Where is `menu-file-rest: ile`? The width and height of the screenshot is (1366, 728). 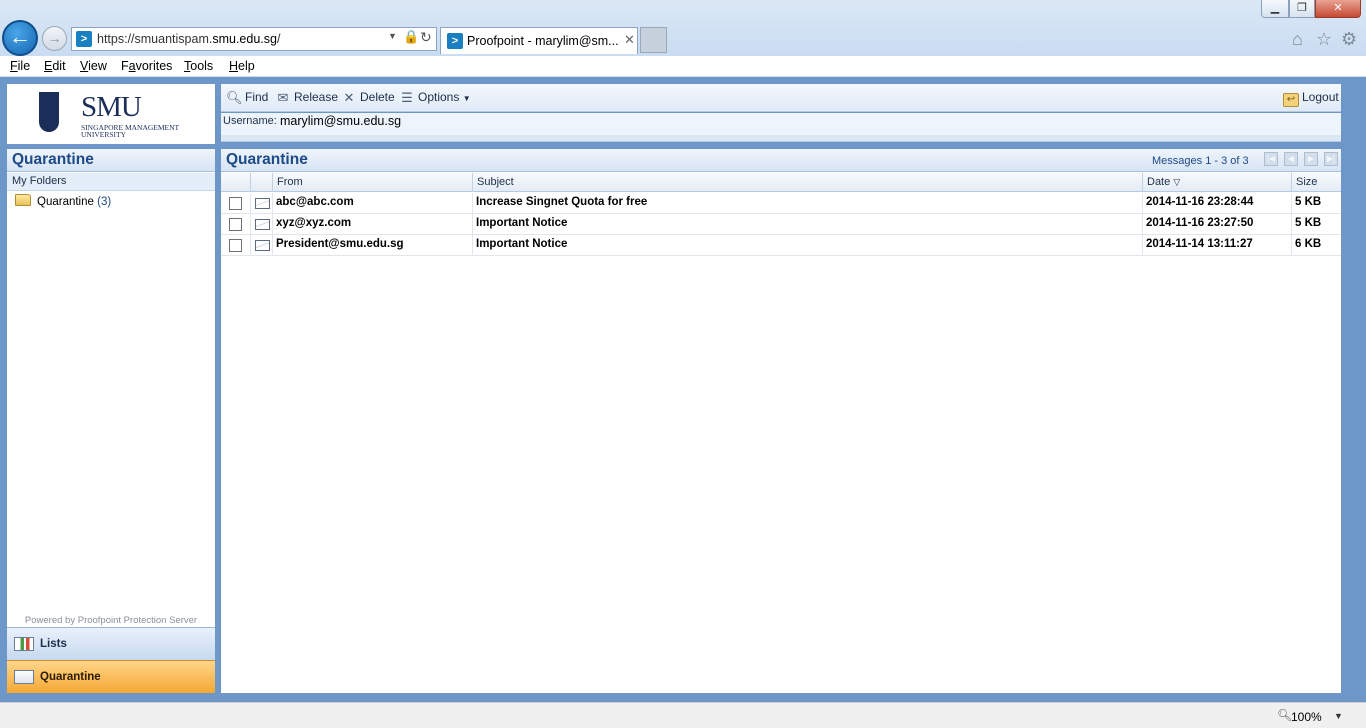 menu-file-rest: ile is located at coordinates (24, 66).